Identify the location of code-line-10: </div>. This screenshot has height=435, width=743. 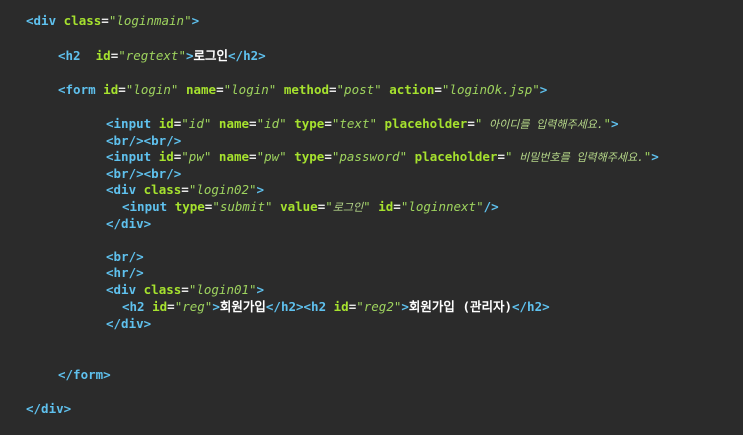
(129, 223).